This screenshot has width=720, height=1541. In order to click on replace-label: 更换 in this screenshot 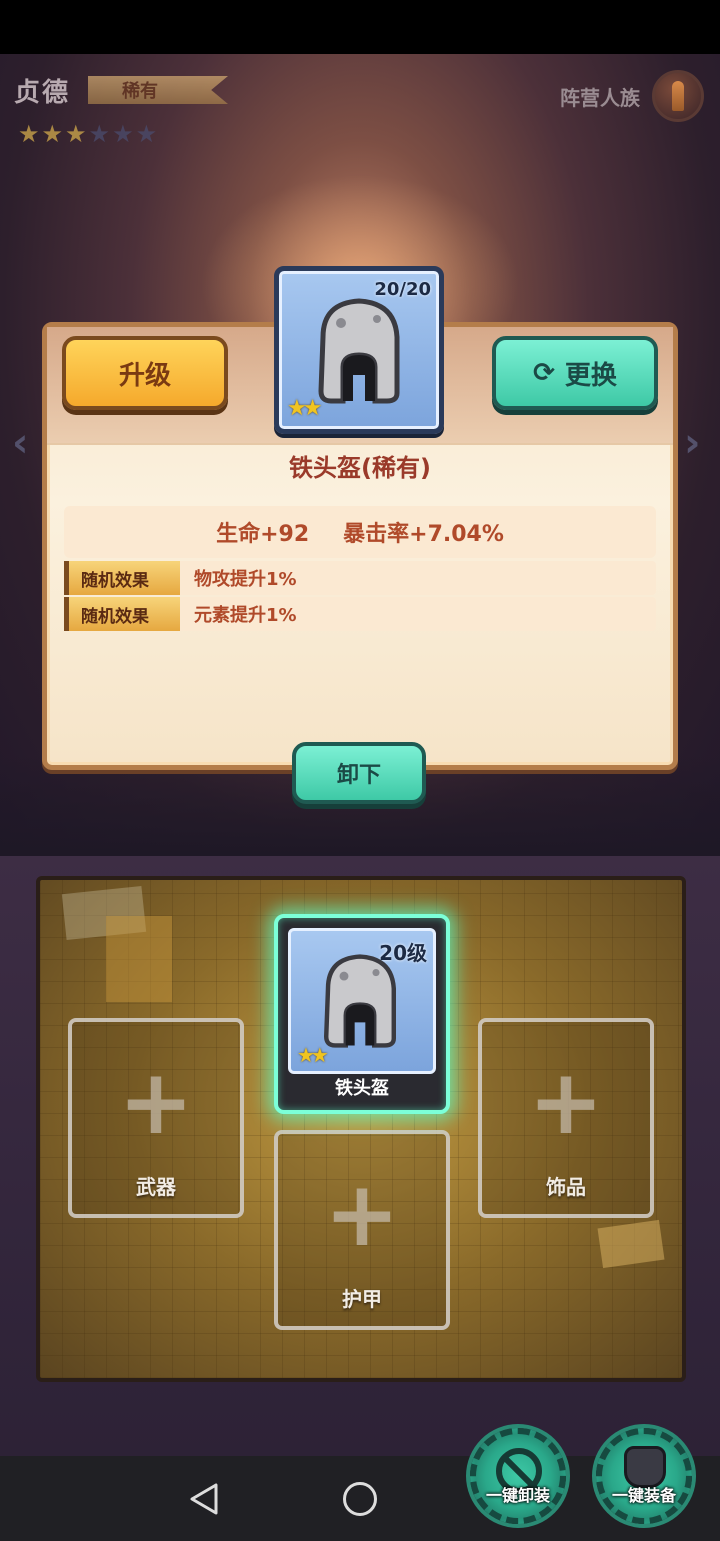, I will do `click(590, 375)`.